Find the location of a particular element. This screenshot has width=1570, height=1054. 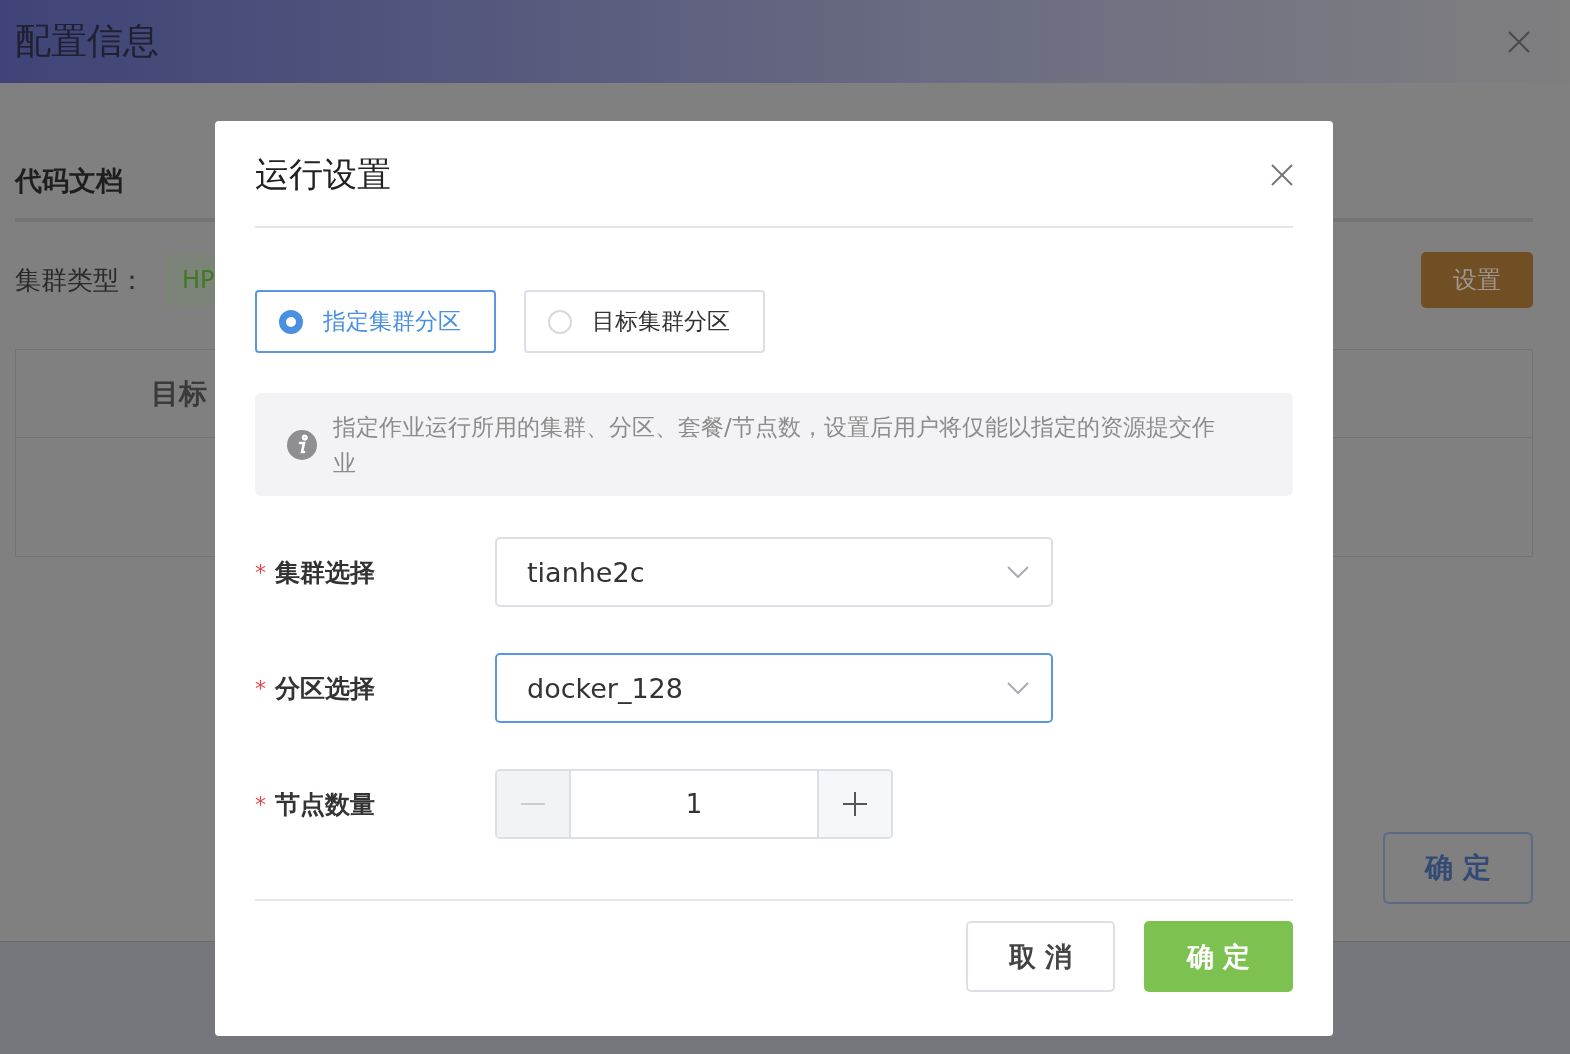

radio-option: 目标集群分区 is located at coordinates (644, 321).